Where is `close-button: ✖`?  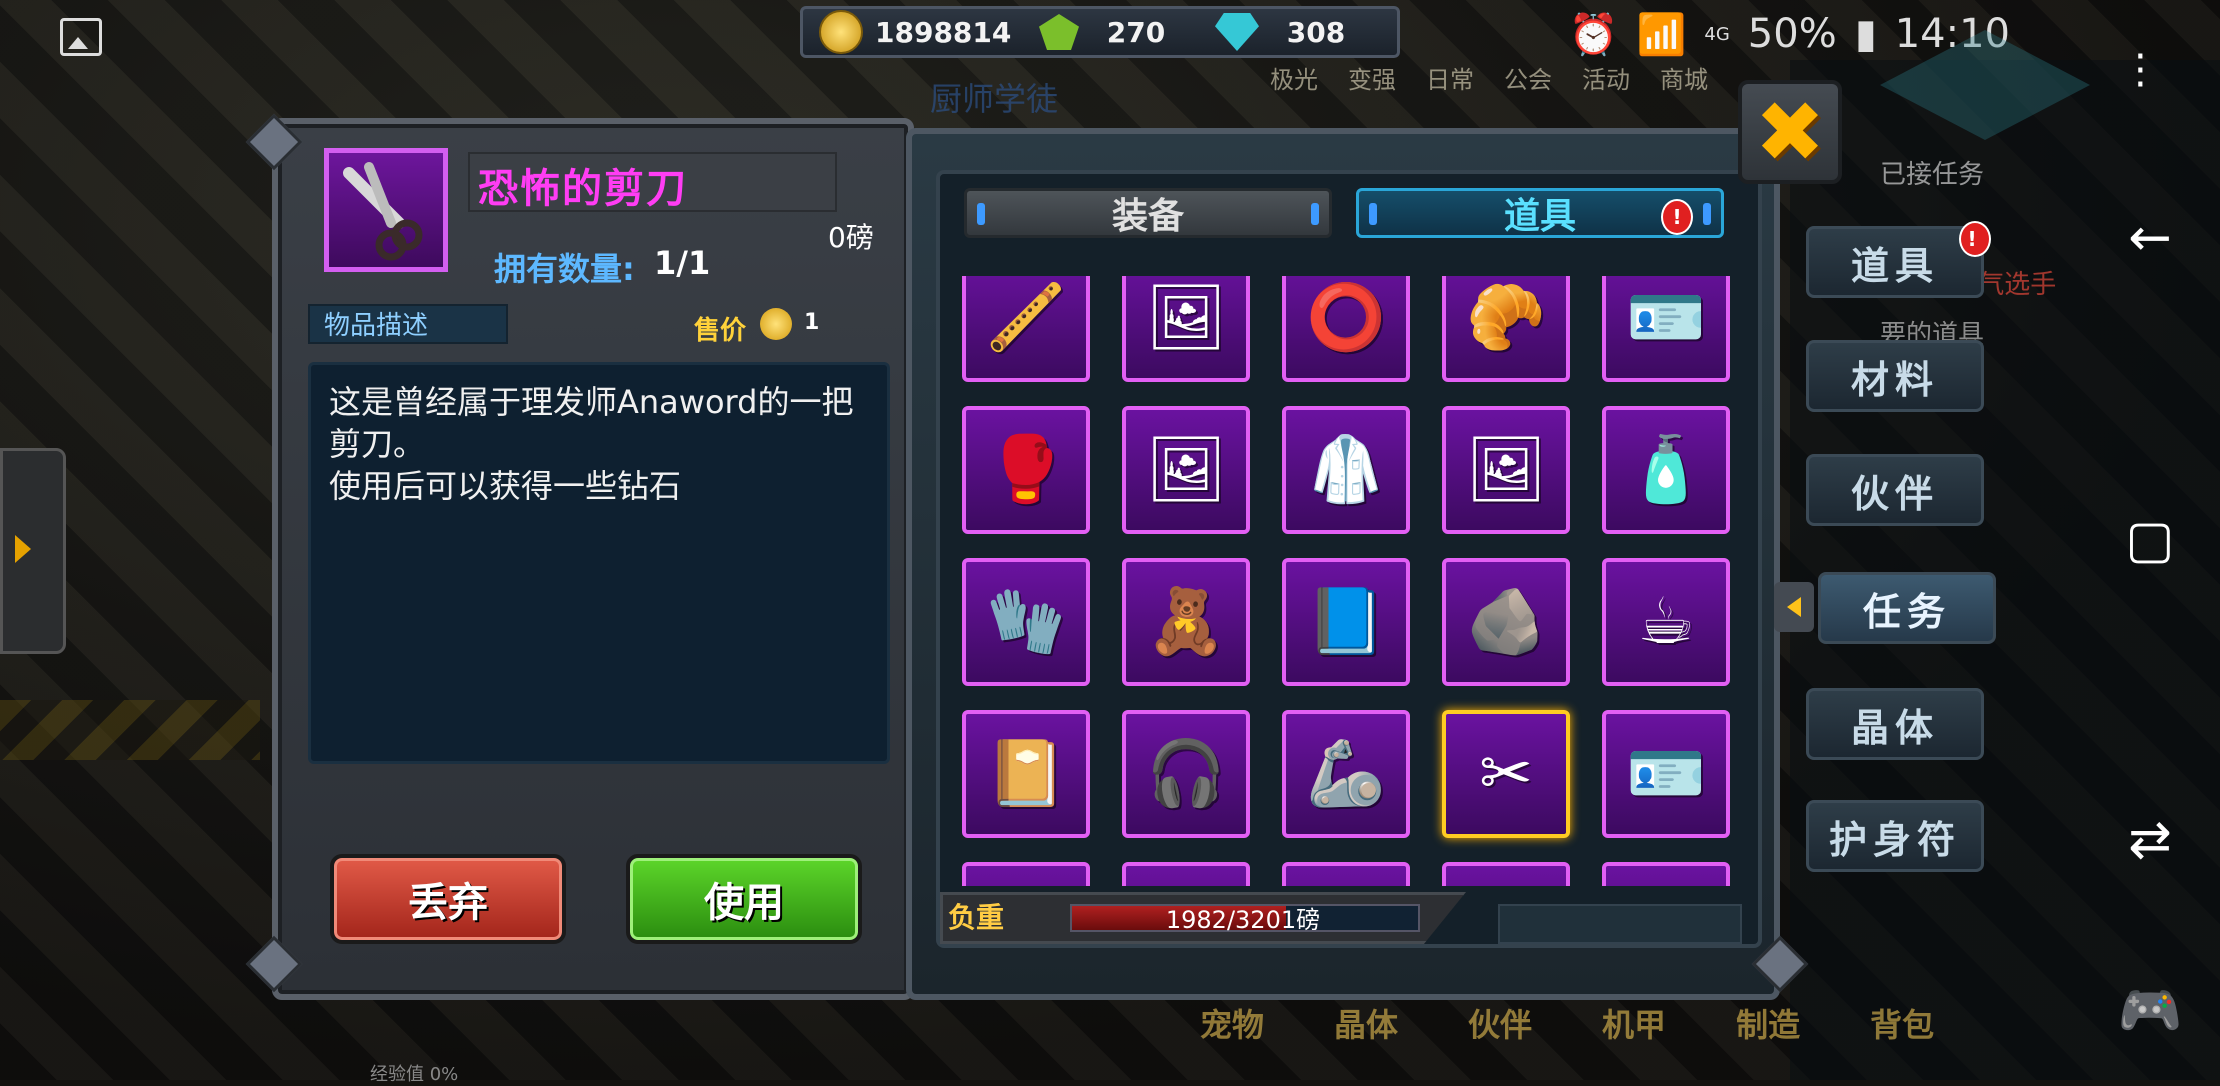
close-button: ✖ is located at coordinates (1790, 132).